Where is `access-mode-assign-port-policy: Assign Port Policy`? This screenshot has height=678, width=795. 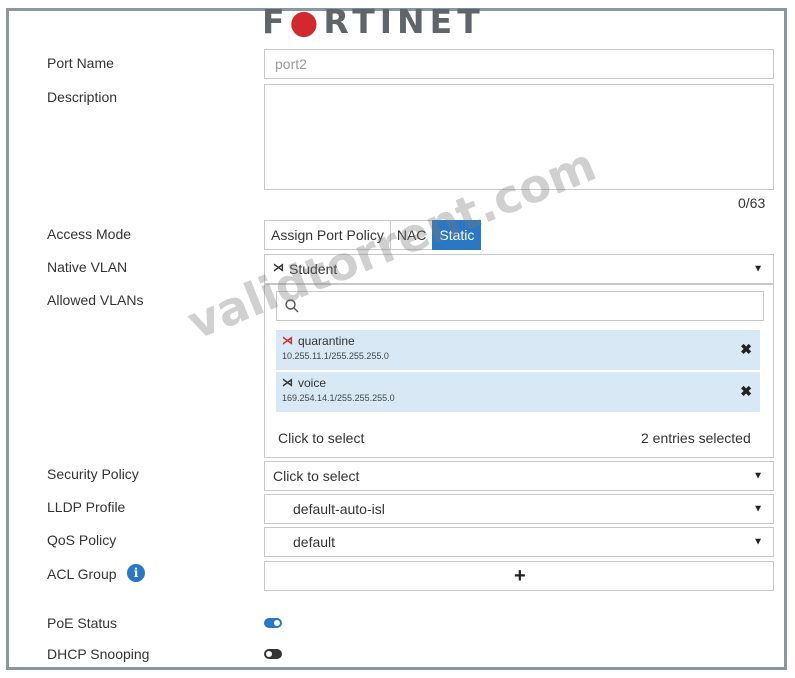
access-mode-assign-port-policy: Assign Port Policy is located at coordinates (327, 235).